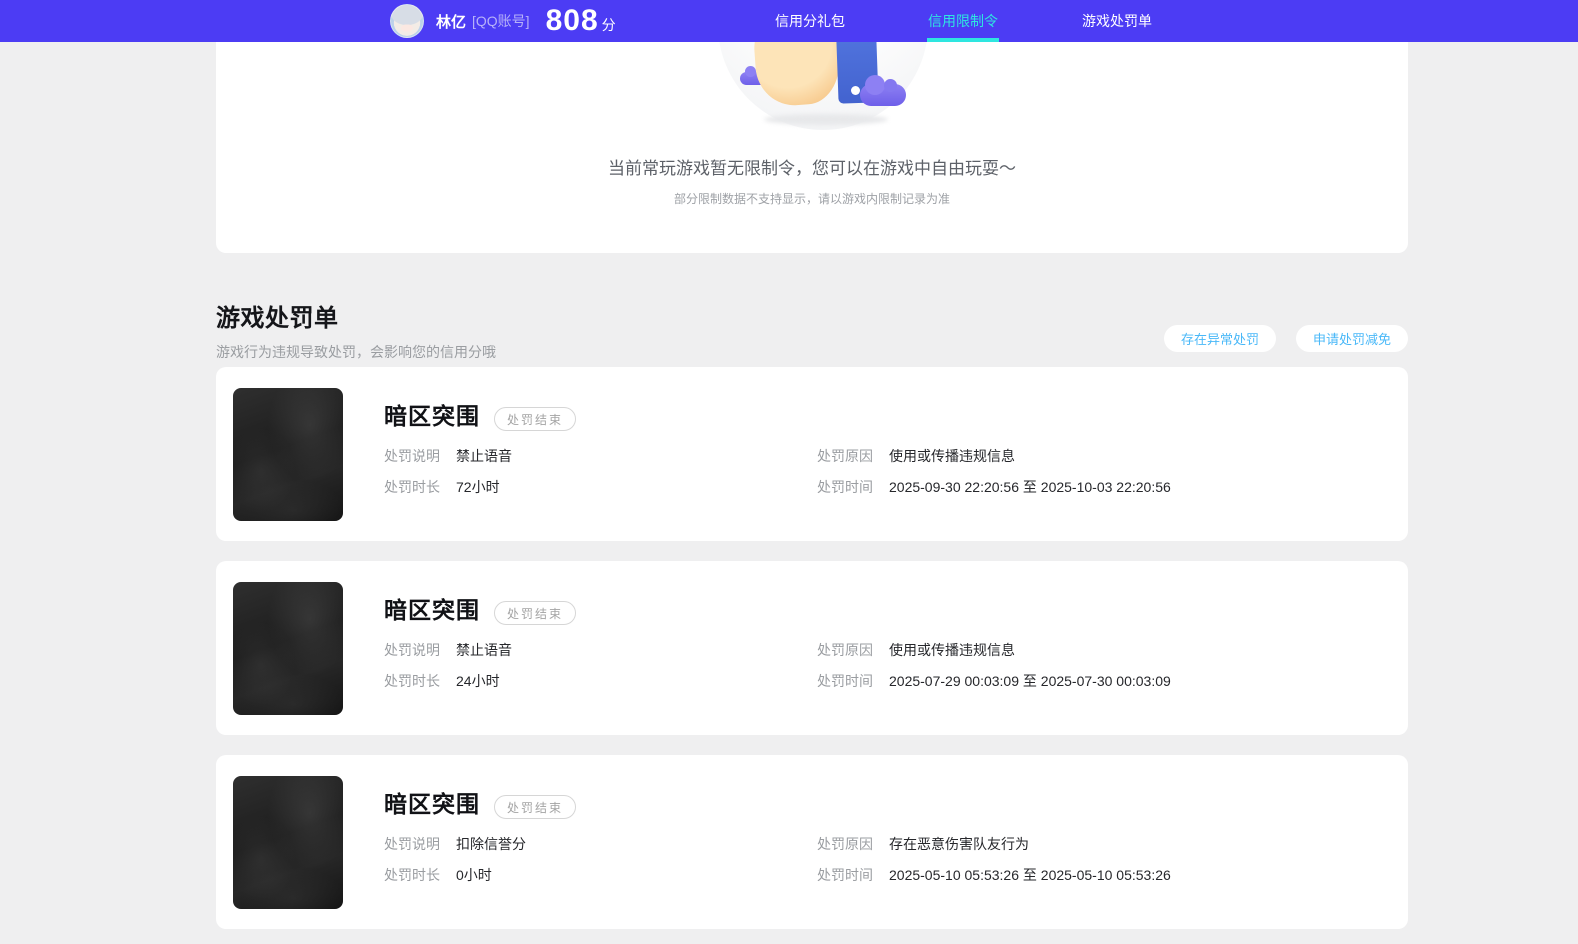  Describe the element at coordinates (1285, 338) in the screenshot. I see `header-actions: 存在异常处罚 申请处罚减免` at that location.